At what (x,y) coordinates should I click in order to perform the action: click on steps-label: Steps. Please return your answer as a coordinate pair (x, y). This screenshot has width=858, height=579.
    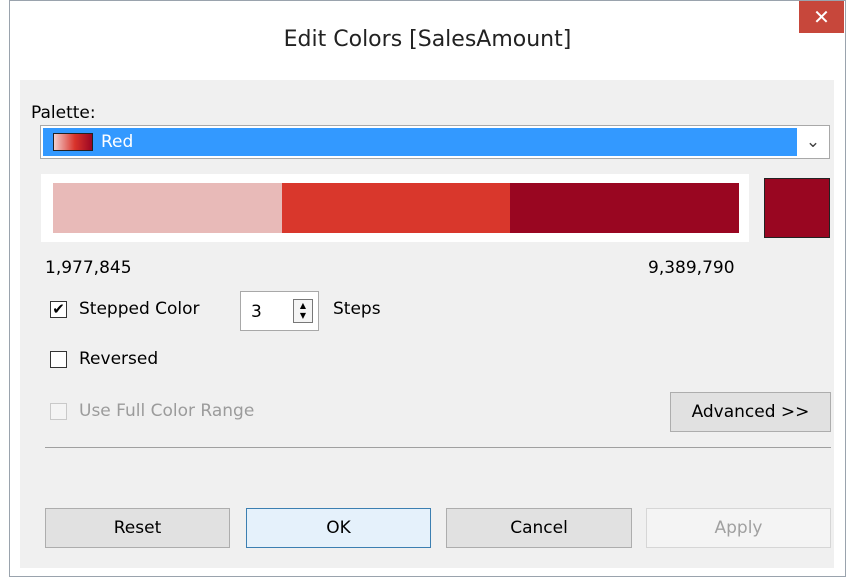
    Looking at the image, I should click on (357, 309).